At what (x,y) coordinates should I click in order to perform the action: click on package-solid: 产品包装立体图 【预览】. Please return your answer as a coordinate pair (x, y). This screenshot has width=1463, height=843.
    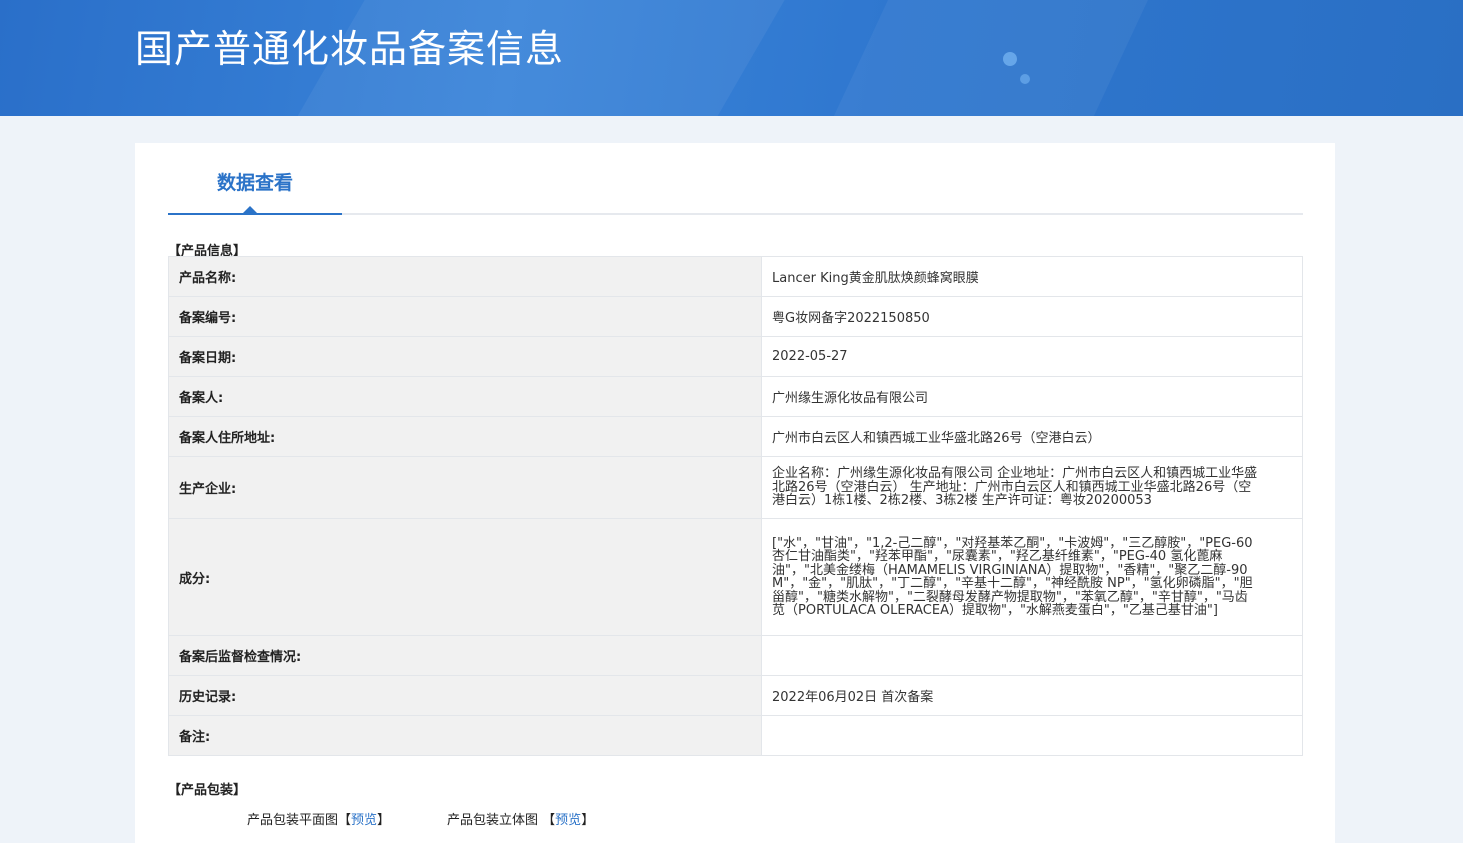
    Looking at the image, I should click on (520, 818).